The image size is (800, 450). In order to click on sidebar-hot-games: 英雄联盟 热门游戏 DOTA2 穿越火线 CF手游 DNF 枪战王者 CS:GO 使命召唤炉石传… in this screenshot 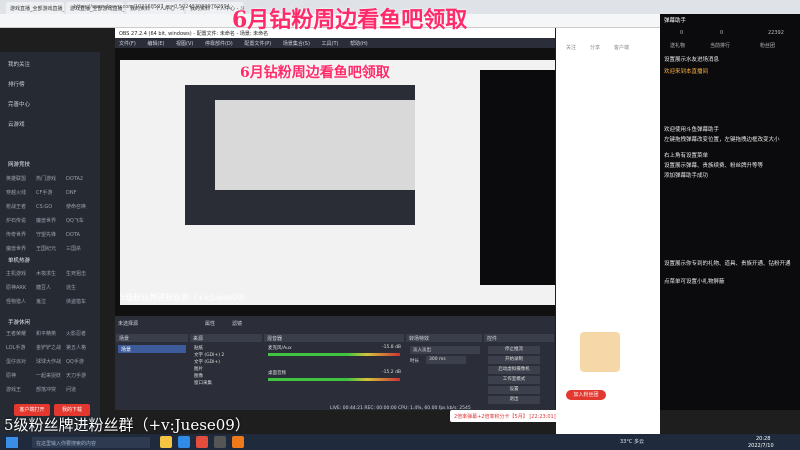, I will do `click(52, 217)`.